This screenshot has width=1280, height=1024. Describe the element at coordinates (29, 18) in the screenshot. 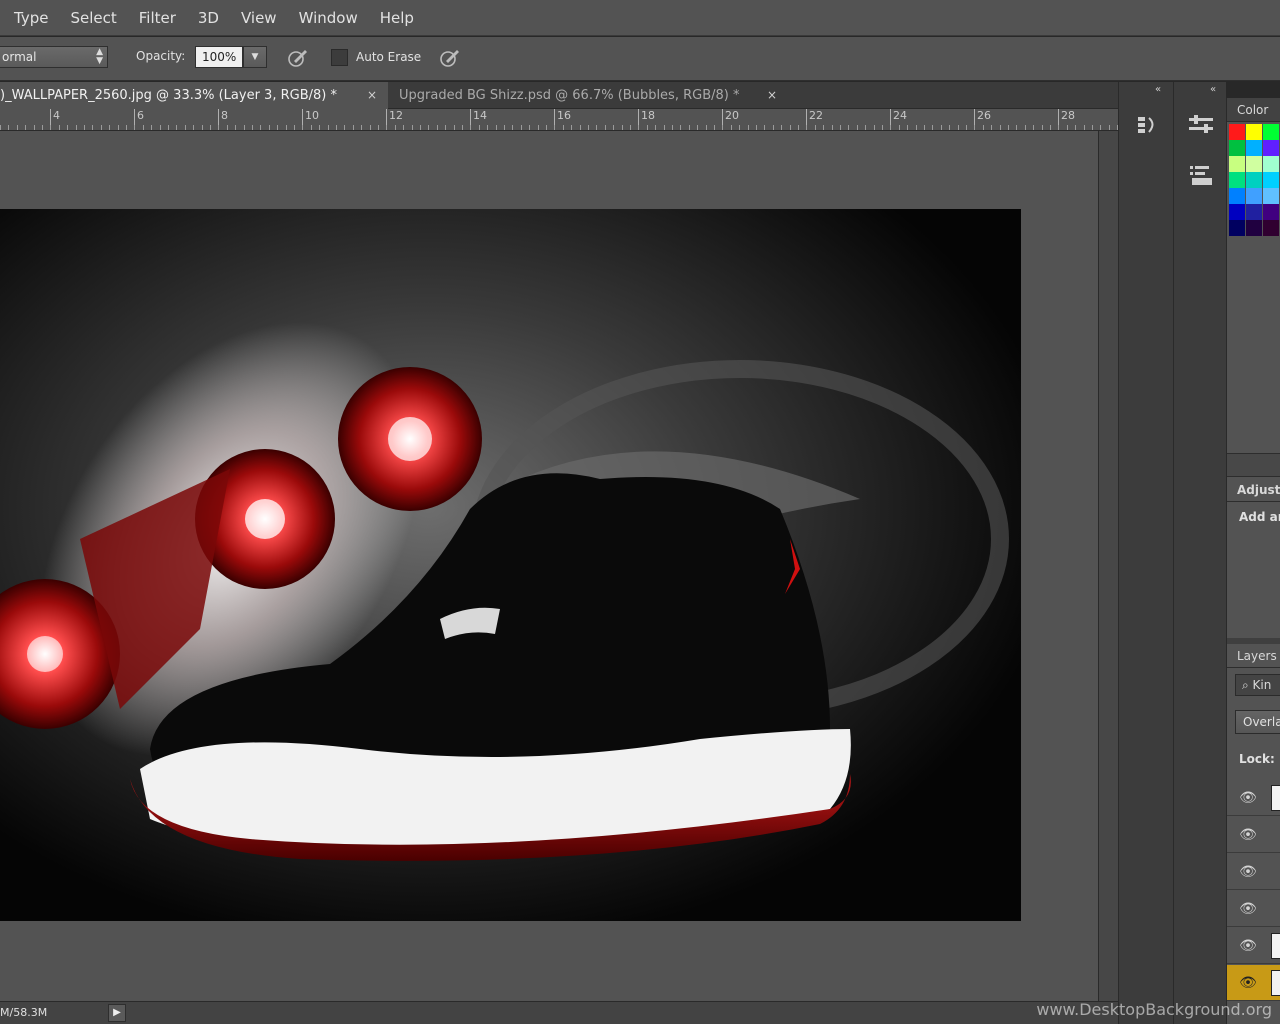

I see `menu-type: Type` at that location.